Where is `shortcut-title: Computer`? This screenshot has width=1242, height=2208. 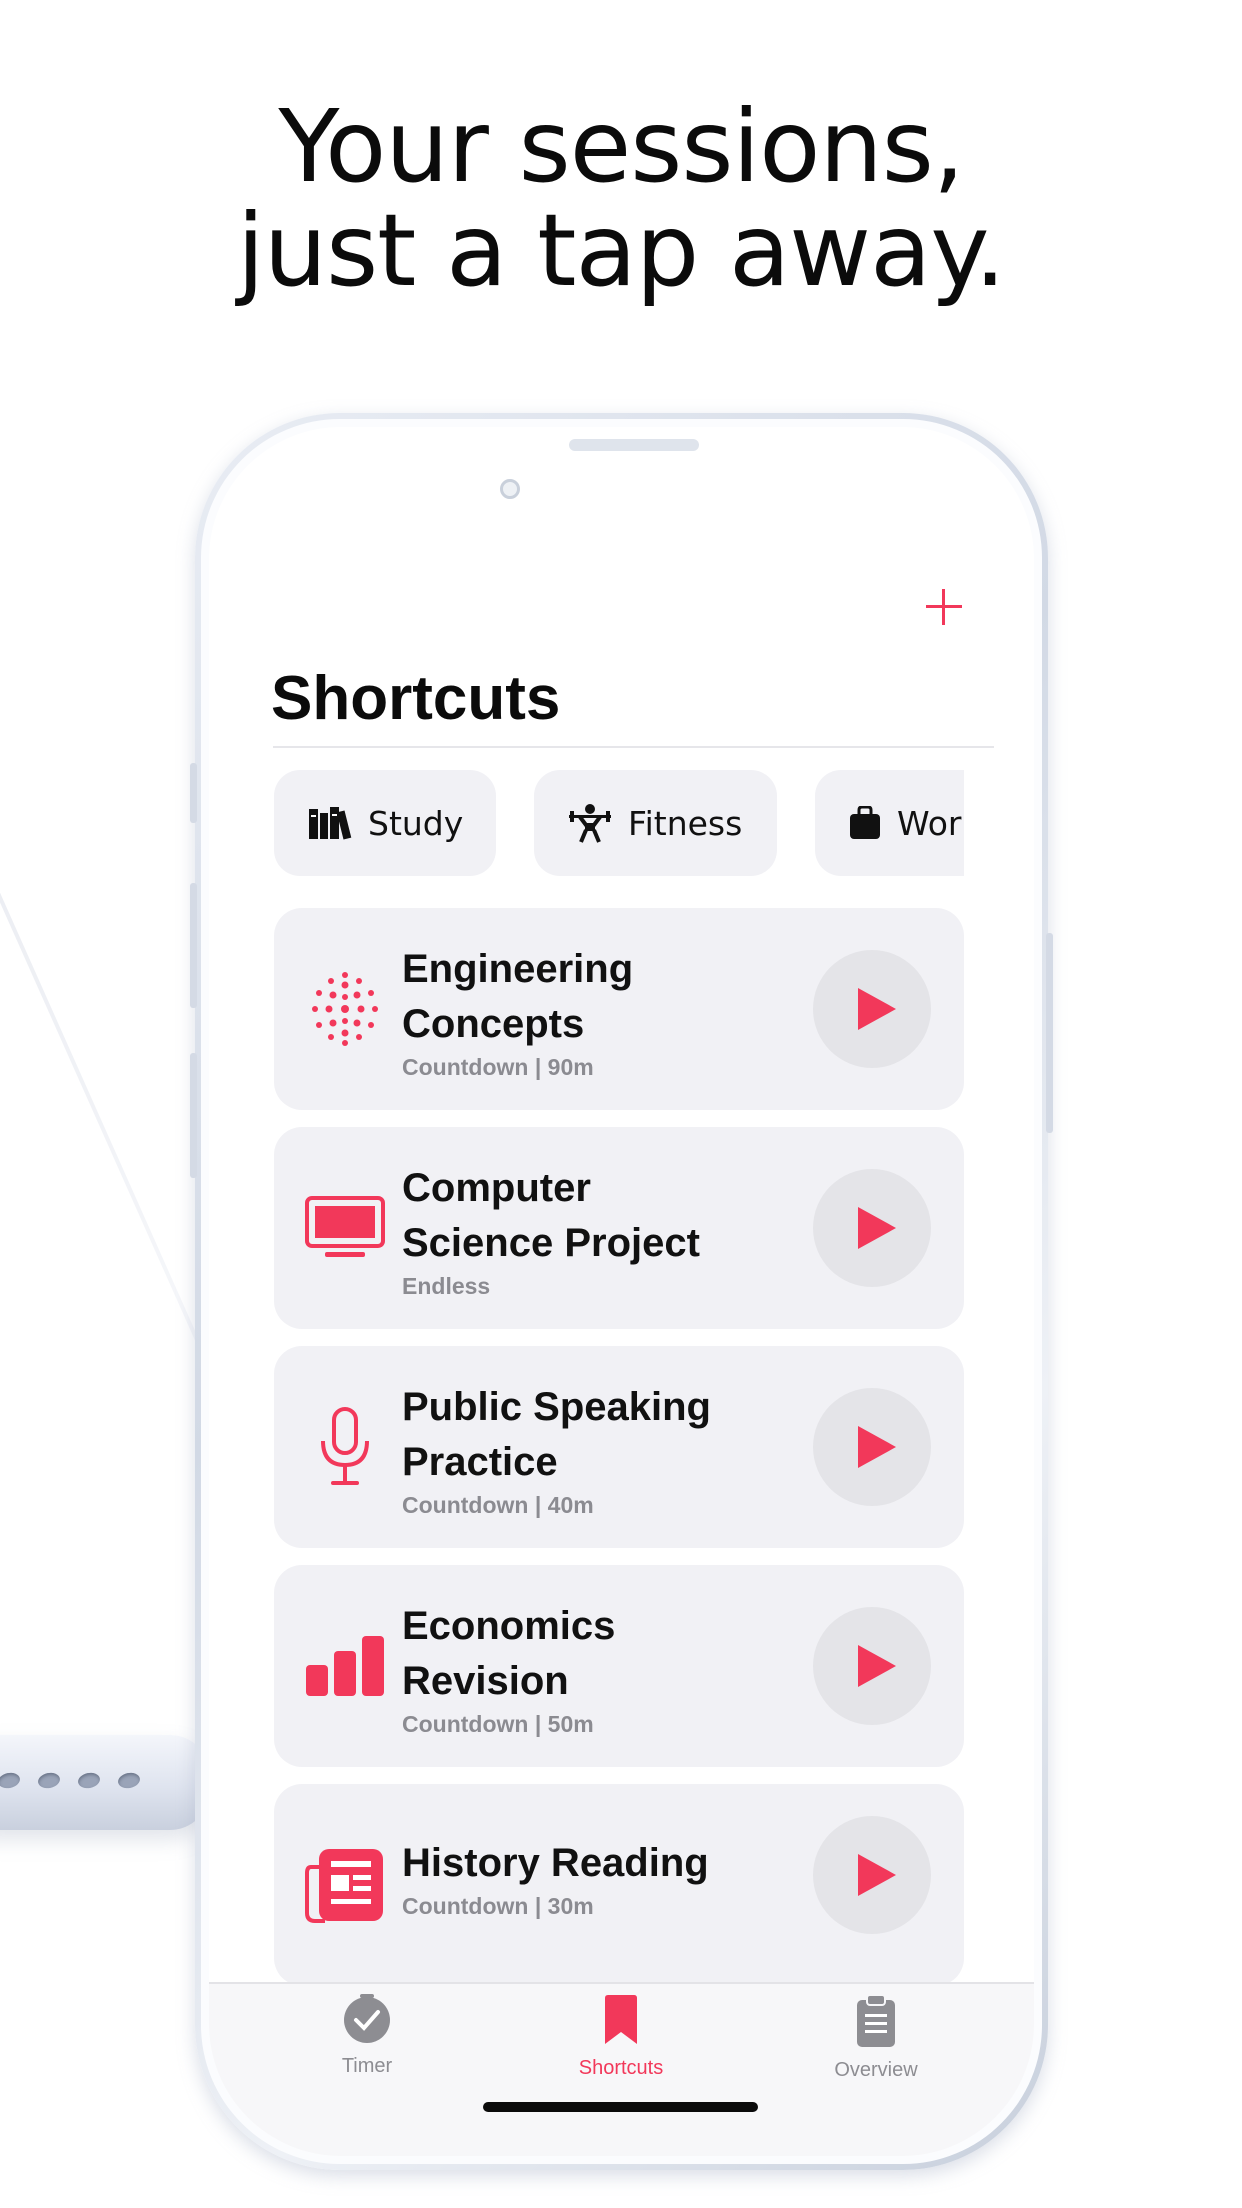 shortcut-title: Computer is located at coordinates (496, 1188).